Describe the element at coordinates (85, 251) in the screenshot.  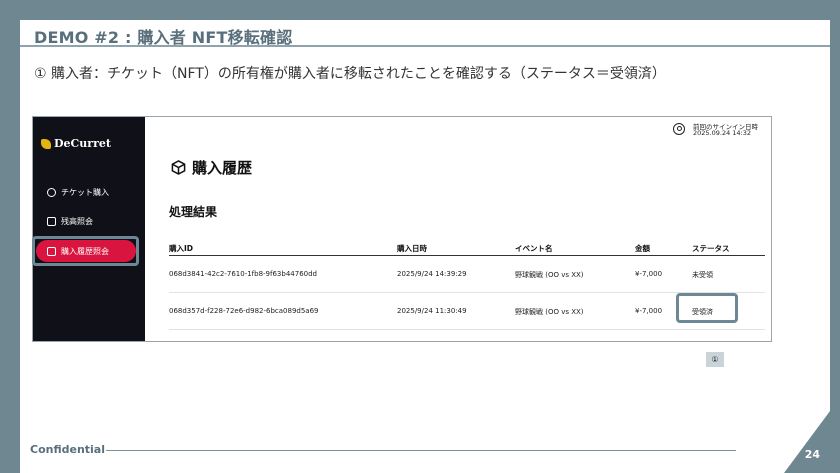
I see `highlight-box-sidebar` at that location.